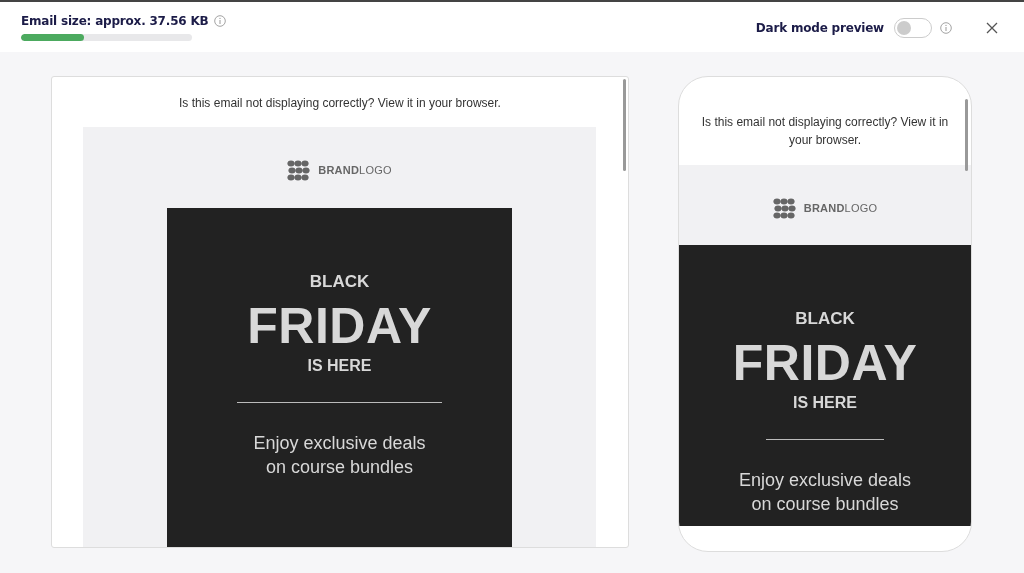 The width and height of the screenshot is (1024, 573). I want to click on email-size-label: Email size: approx. 37.56 KB, so click(115, 21).